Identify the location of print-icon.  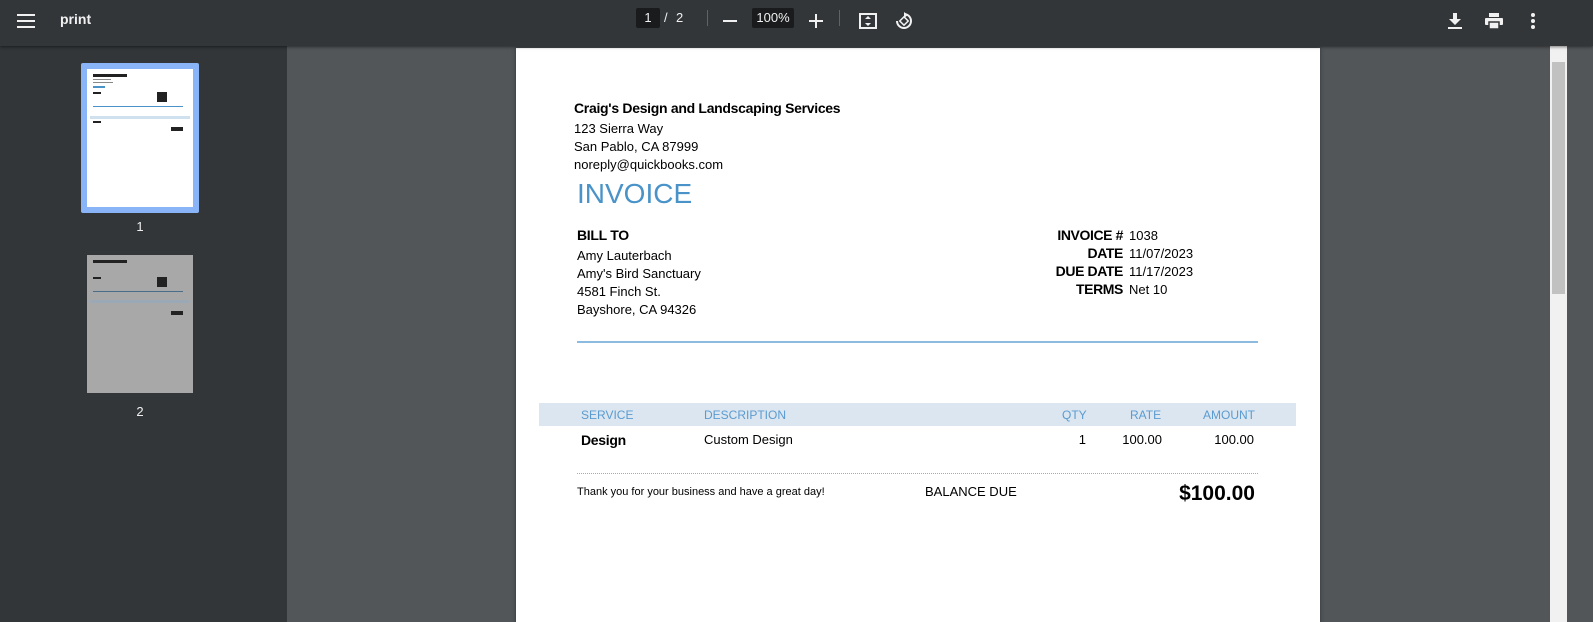
(1494, 23).